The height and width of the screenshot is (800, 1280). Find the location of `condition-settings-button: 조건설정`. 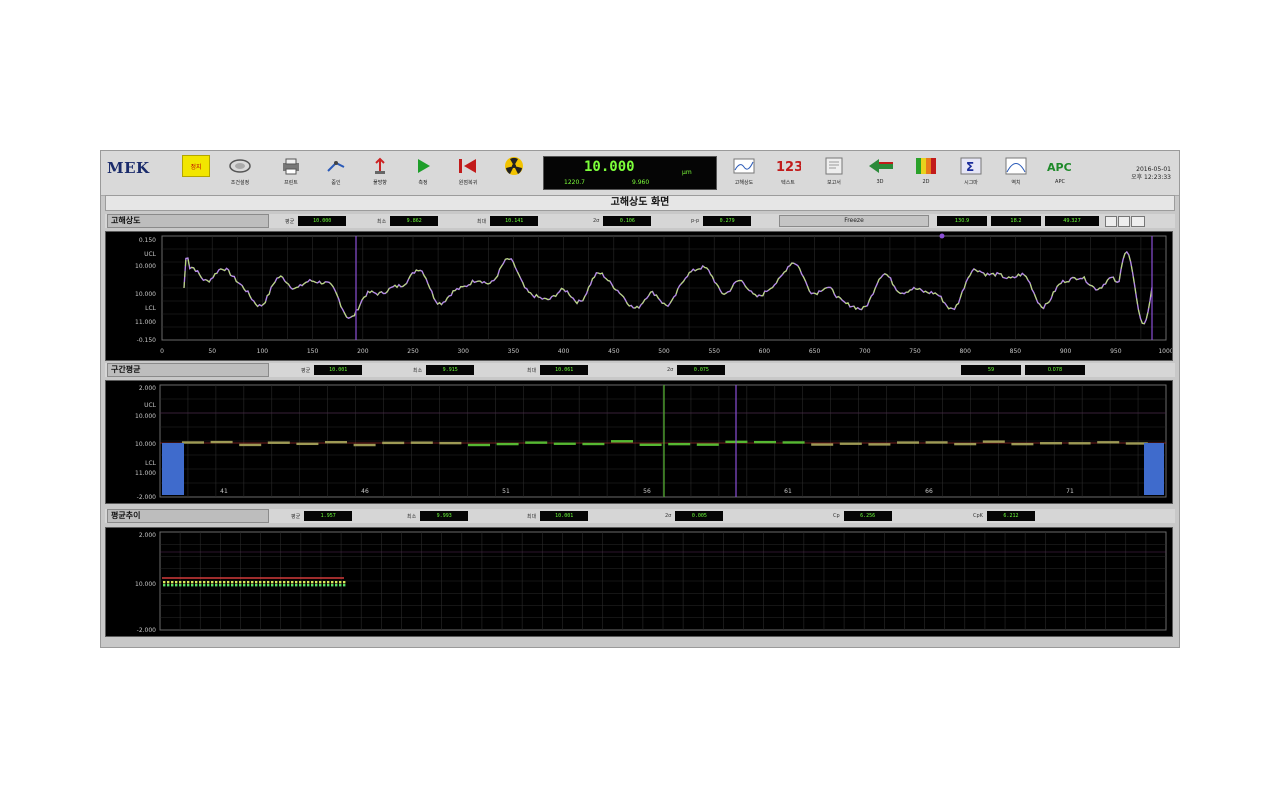

condition-settings-button: 조건설정 is located at coordinates (240, 173).